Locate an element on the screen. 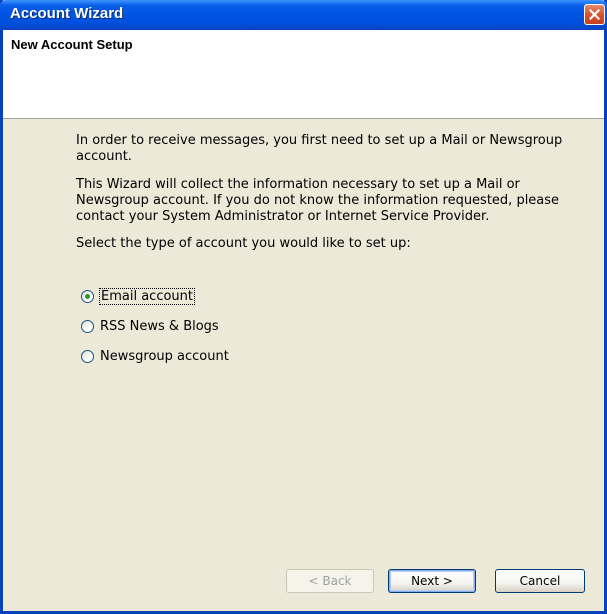 The width and height of the screenshot is (607, 614). radio-rss-news-blogs: RSS News & Blogs is located at coordinates (150, 326).